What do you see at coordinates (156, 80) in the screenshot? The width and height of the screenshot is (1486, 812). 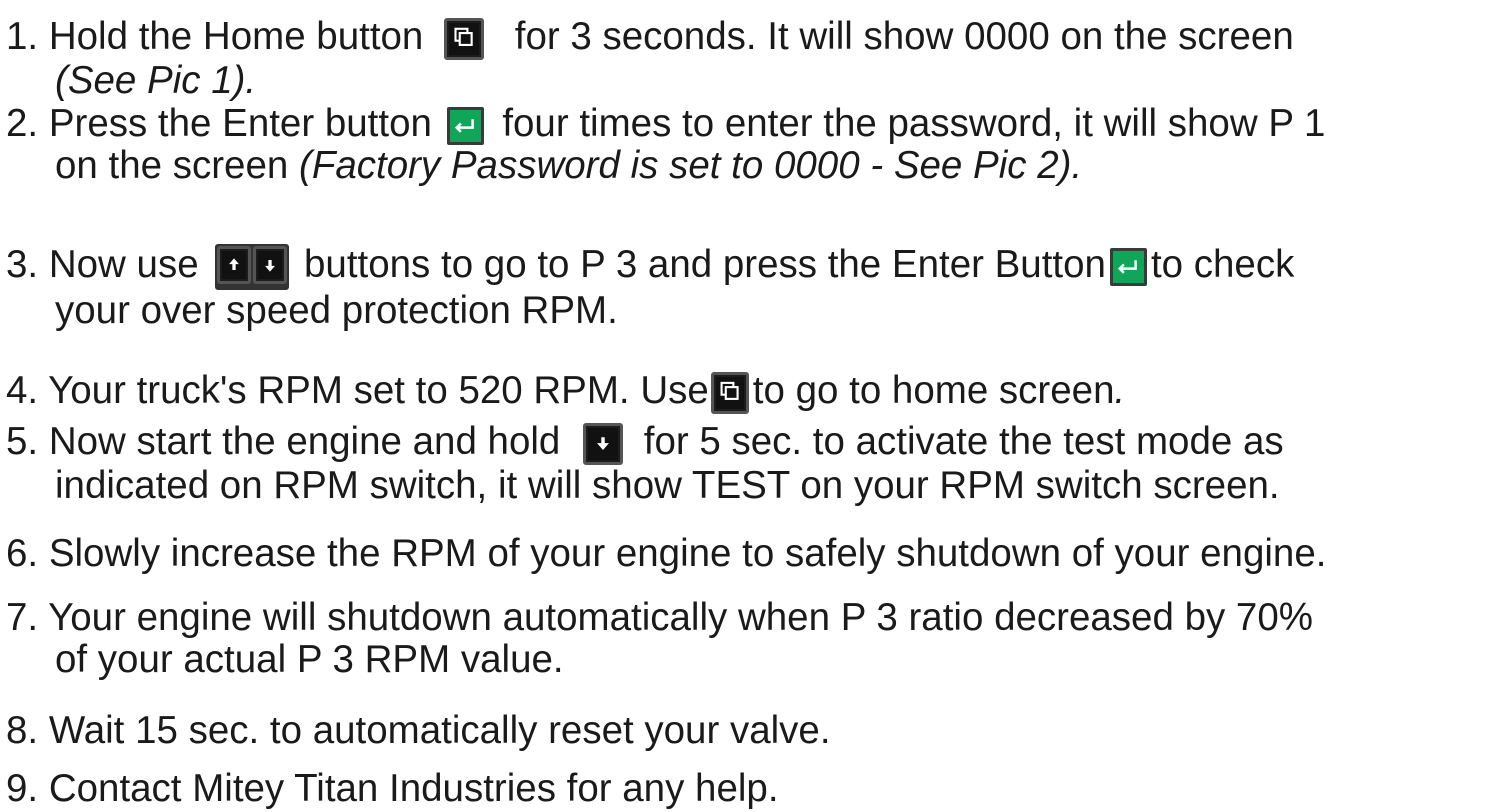 I see `step-note: (See Pic 1).` at bounding box center [156, 80].